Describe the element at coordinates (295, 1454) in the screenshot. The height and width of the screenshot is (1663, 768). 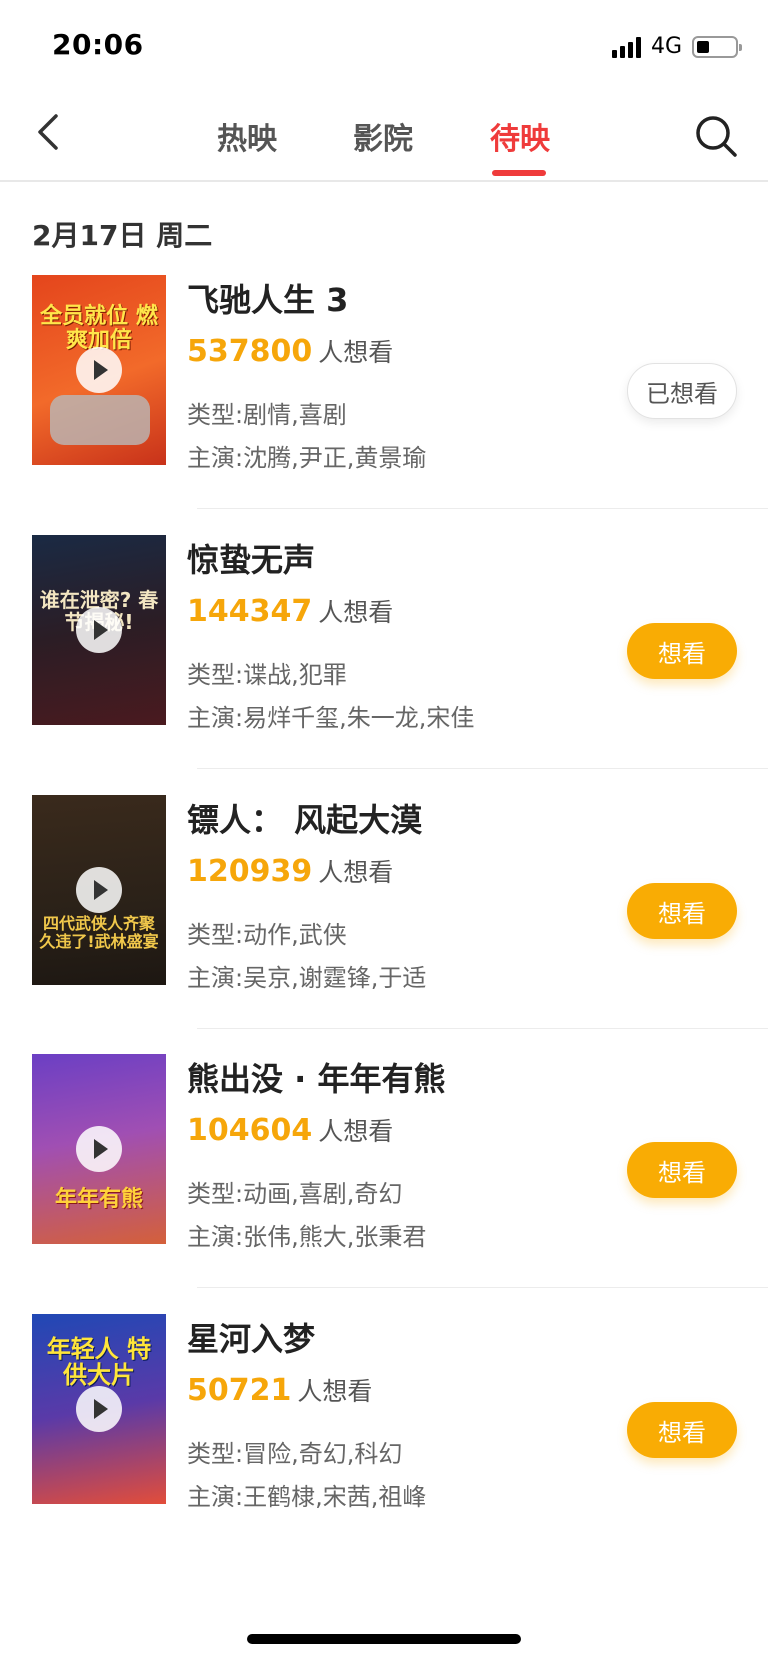
I see `movie-genre: 类型:冒险,奇幻,科幻` at that location.